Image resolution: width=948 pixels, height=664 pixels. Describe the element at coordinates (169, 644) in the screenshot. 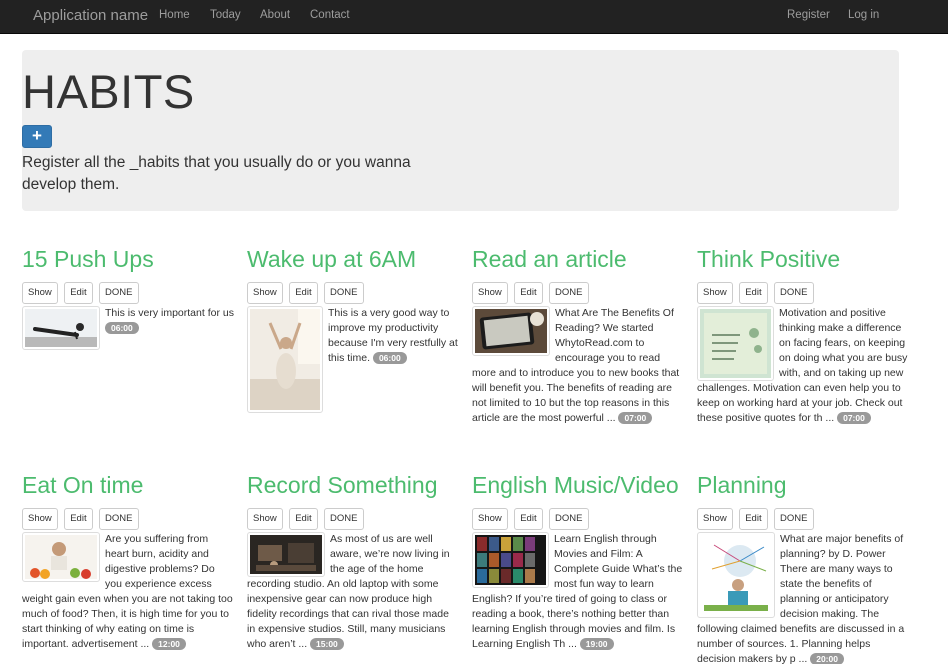

I see `time-badge: 12:00` at that location.